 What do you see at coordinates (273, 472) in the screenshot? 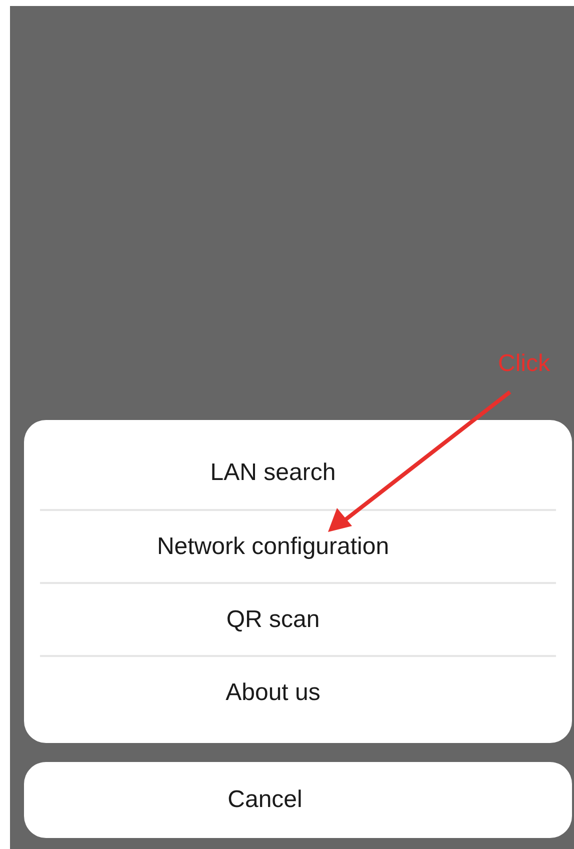
I see `menu-item: LAN search` at bounding box center [273, 472].